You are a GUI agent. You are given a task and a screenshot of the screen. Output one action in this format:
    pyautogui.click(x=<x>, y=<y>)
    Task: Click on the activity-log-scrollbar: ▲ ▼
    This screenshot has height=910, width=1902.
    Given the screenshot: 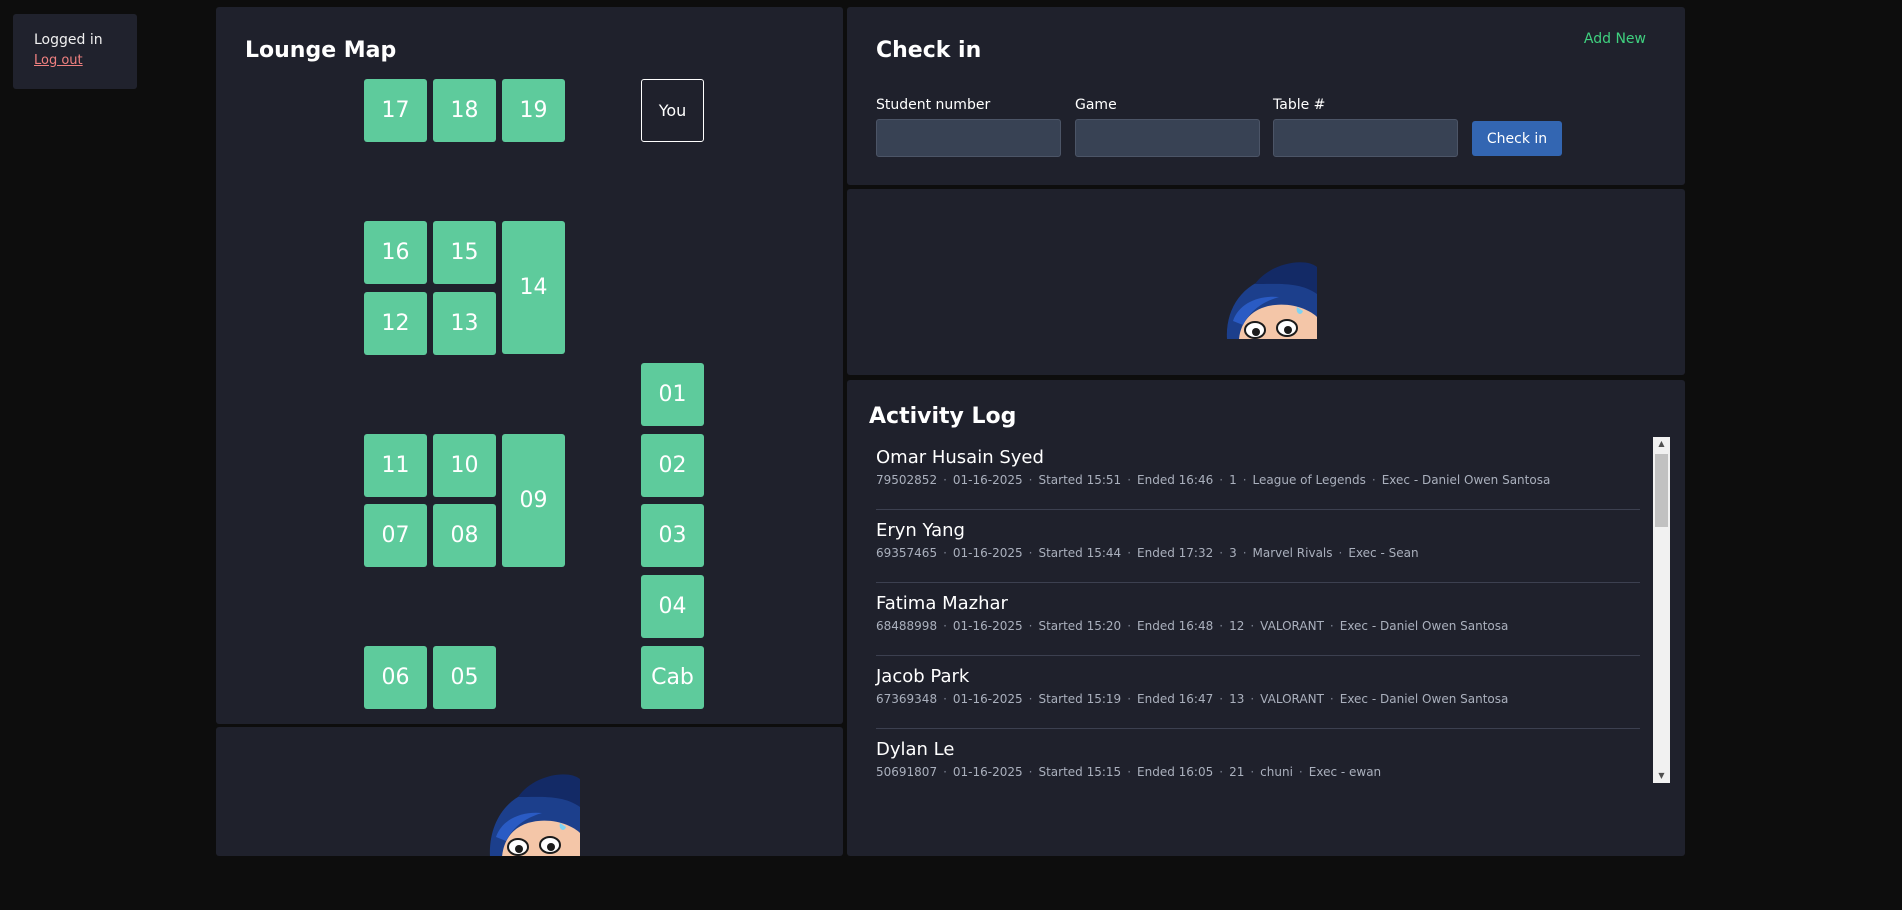 What is the action you would take?
    pyautogui.click(x=1661, y=610)
    